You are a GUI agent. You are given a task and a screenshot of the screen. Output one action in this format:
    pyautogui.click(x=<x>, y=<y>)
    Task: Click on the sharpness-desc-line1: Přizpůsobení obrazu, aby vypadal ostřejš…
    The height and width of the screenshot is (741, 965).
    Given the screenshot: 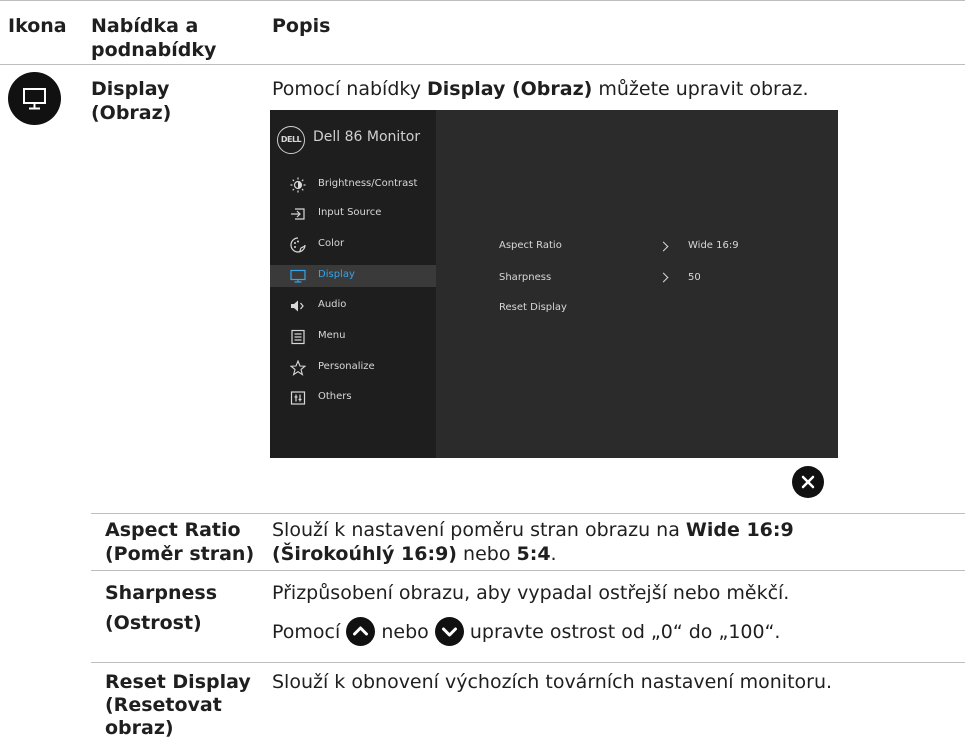 What is the action you would take?
    pyautogui.click(x=531, y=593)
    